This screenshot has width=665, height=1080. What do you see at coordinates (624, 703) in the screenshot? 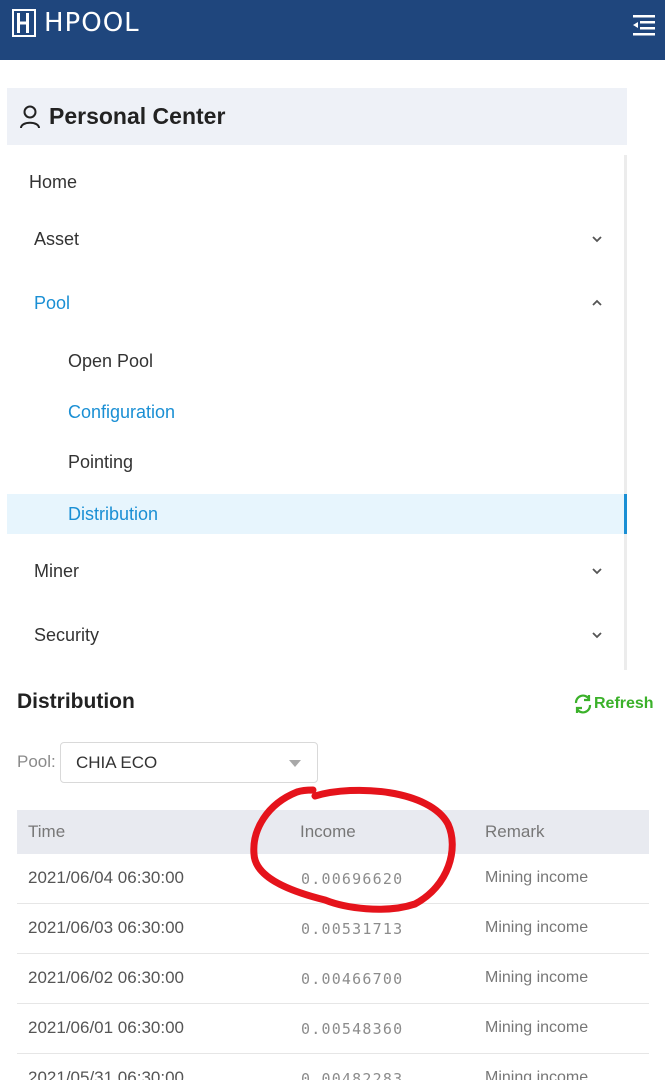
I see `refresh-label: Refresh` at bounding box center [624, 703].